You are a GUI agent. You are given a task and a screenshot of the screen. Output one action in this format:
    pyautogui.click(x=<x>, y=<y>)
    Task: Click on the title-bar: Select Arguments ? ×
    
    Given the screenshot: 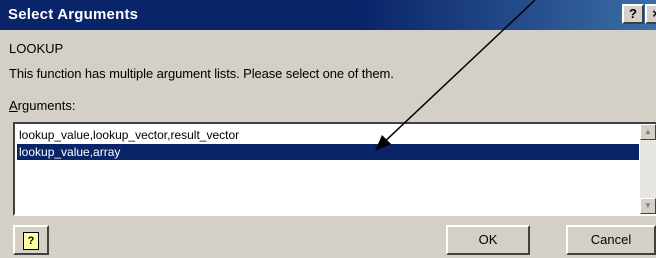 What is the action you would take?
    pyautogui.click(x=328, y=15)
    